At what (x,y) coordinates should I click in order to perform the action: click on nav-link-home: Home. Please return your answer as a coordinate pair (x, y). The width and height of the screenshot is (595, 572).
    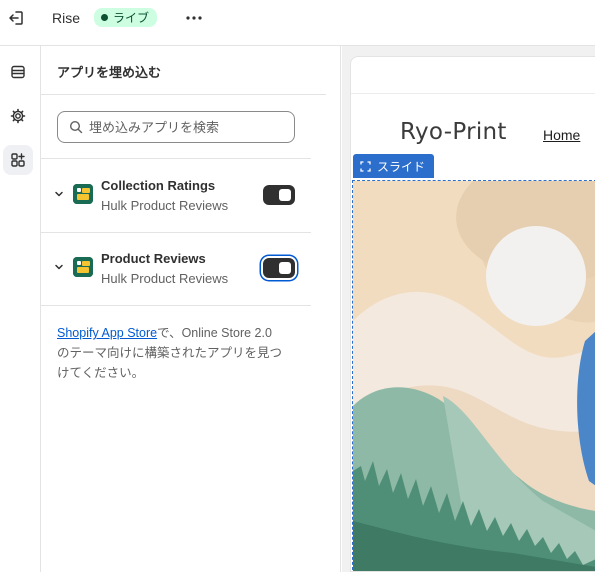
    Looking at the image, I should click on (561, 135).